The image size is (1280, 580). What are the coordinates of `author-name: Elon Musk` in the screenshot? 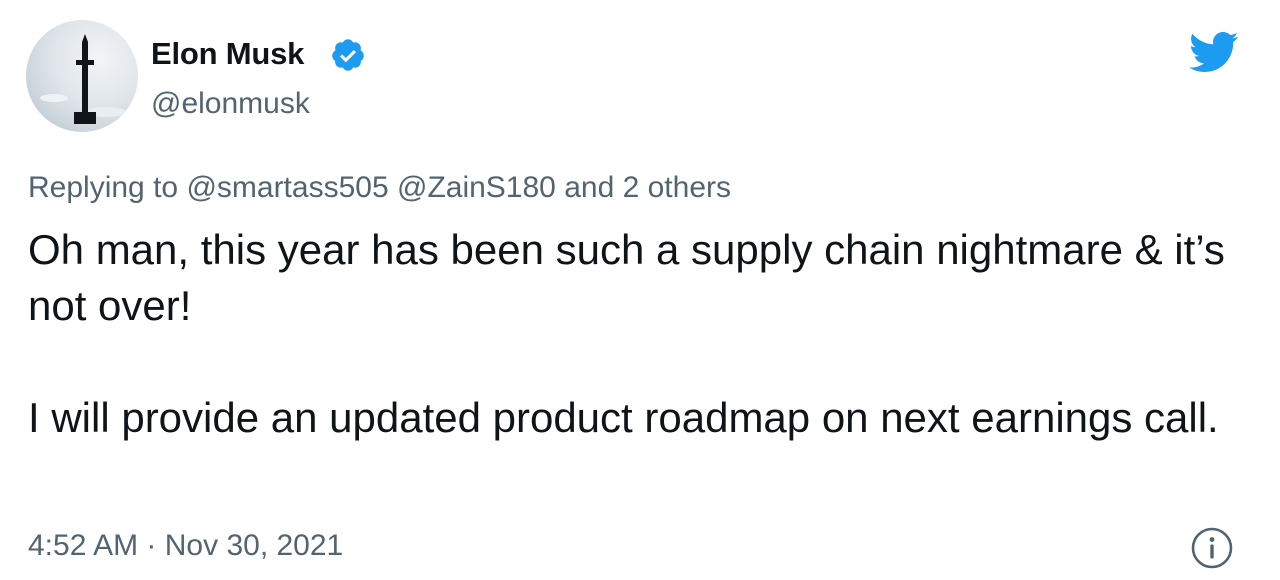 It's located at (227, 54).